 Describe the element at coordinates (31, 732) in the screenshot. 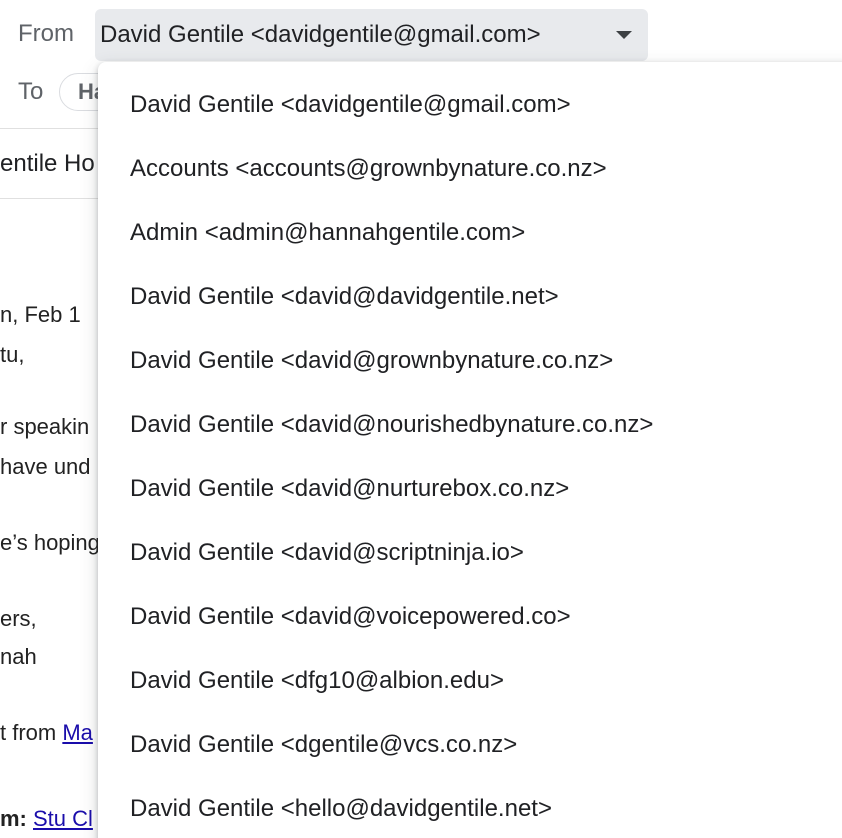

I see `body-text-prefix: t from` at that location.